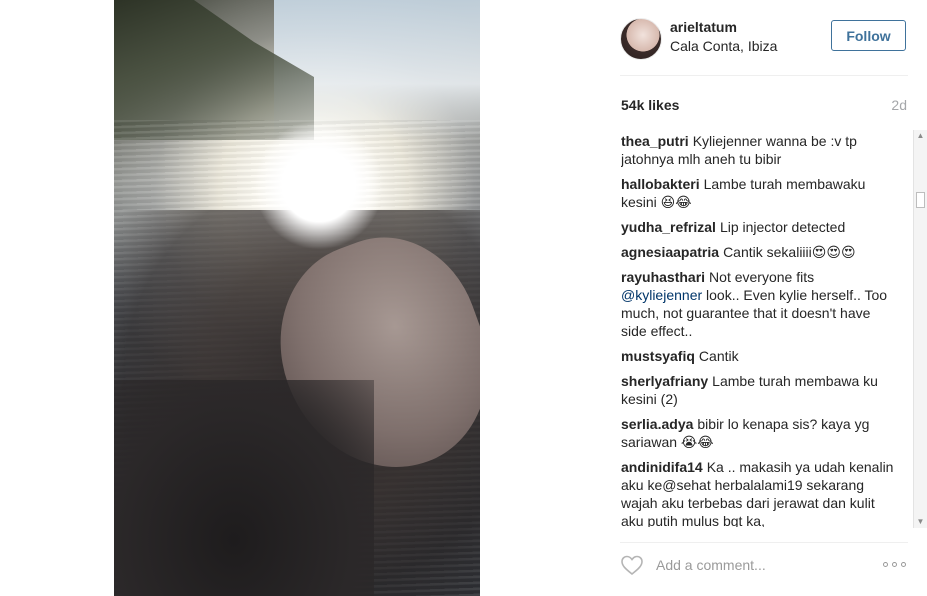 This screenshot has width=927, height=596. Describe the element at coordinates (244, 488) in the screenshot. I see `photo-body` at that location.